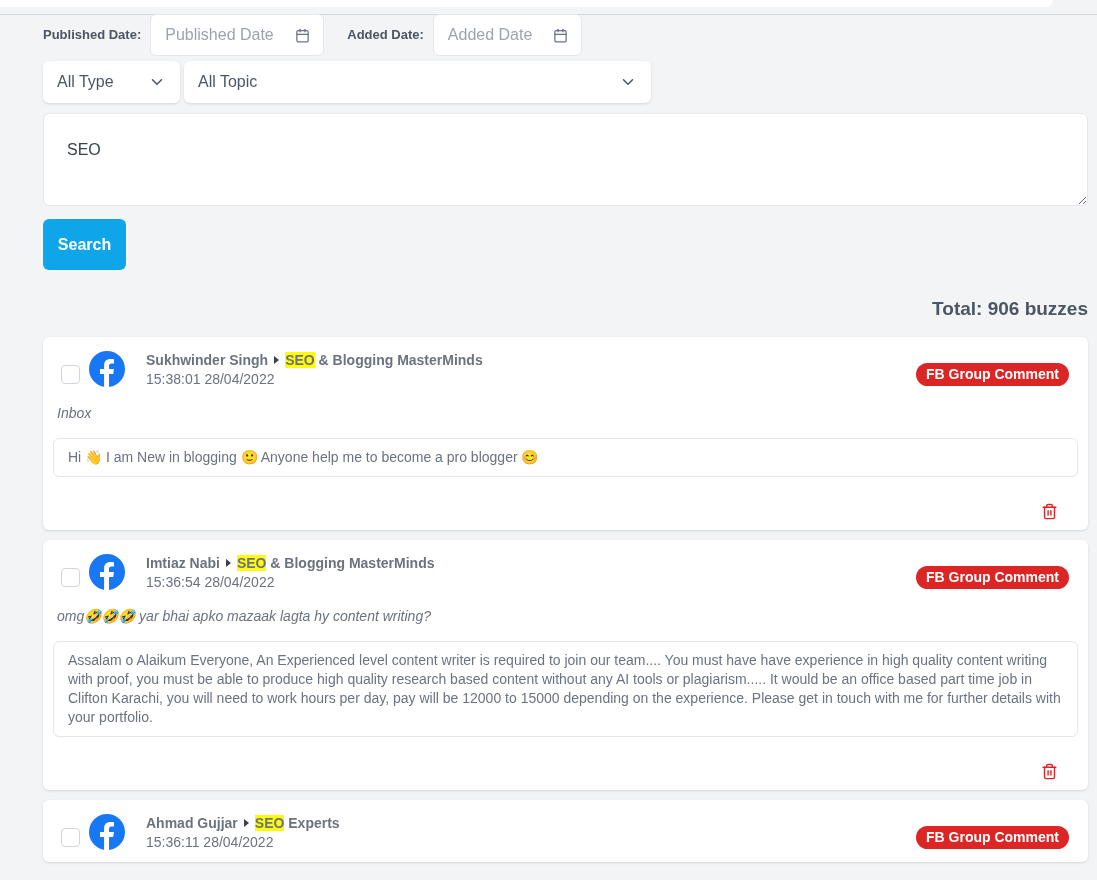  What do you see at coordinates (244, 616) in the screenshot?
I see `comment-text: omg🤣🤣🤣 yar bhai apko mazaak lagta hy content writing?` at bounding box center [244, 616].